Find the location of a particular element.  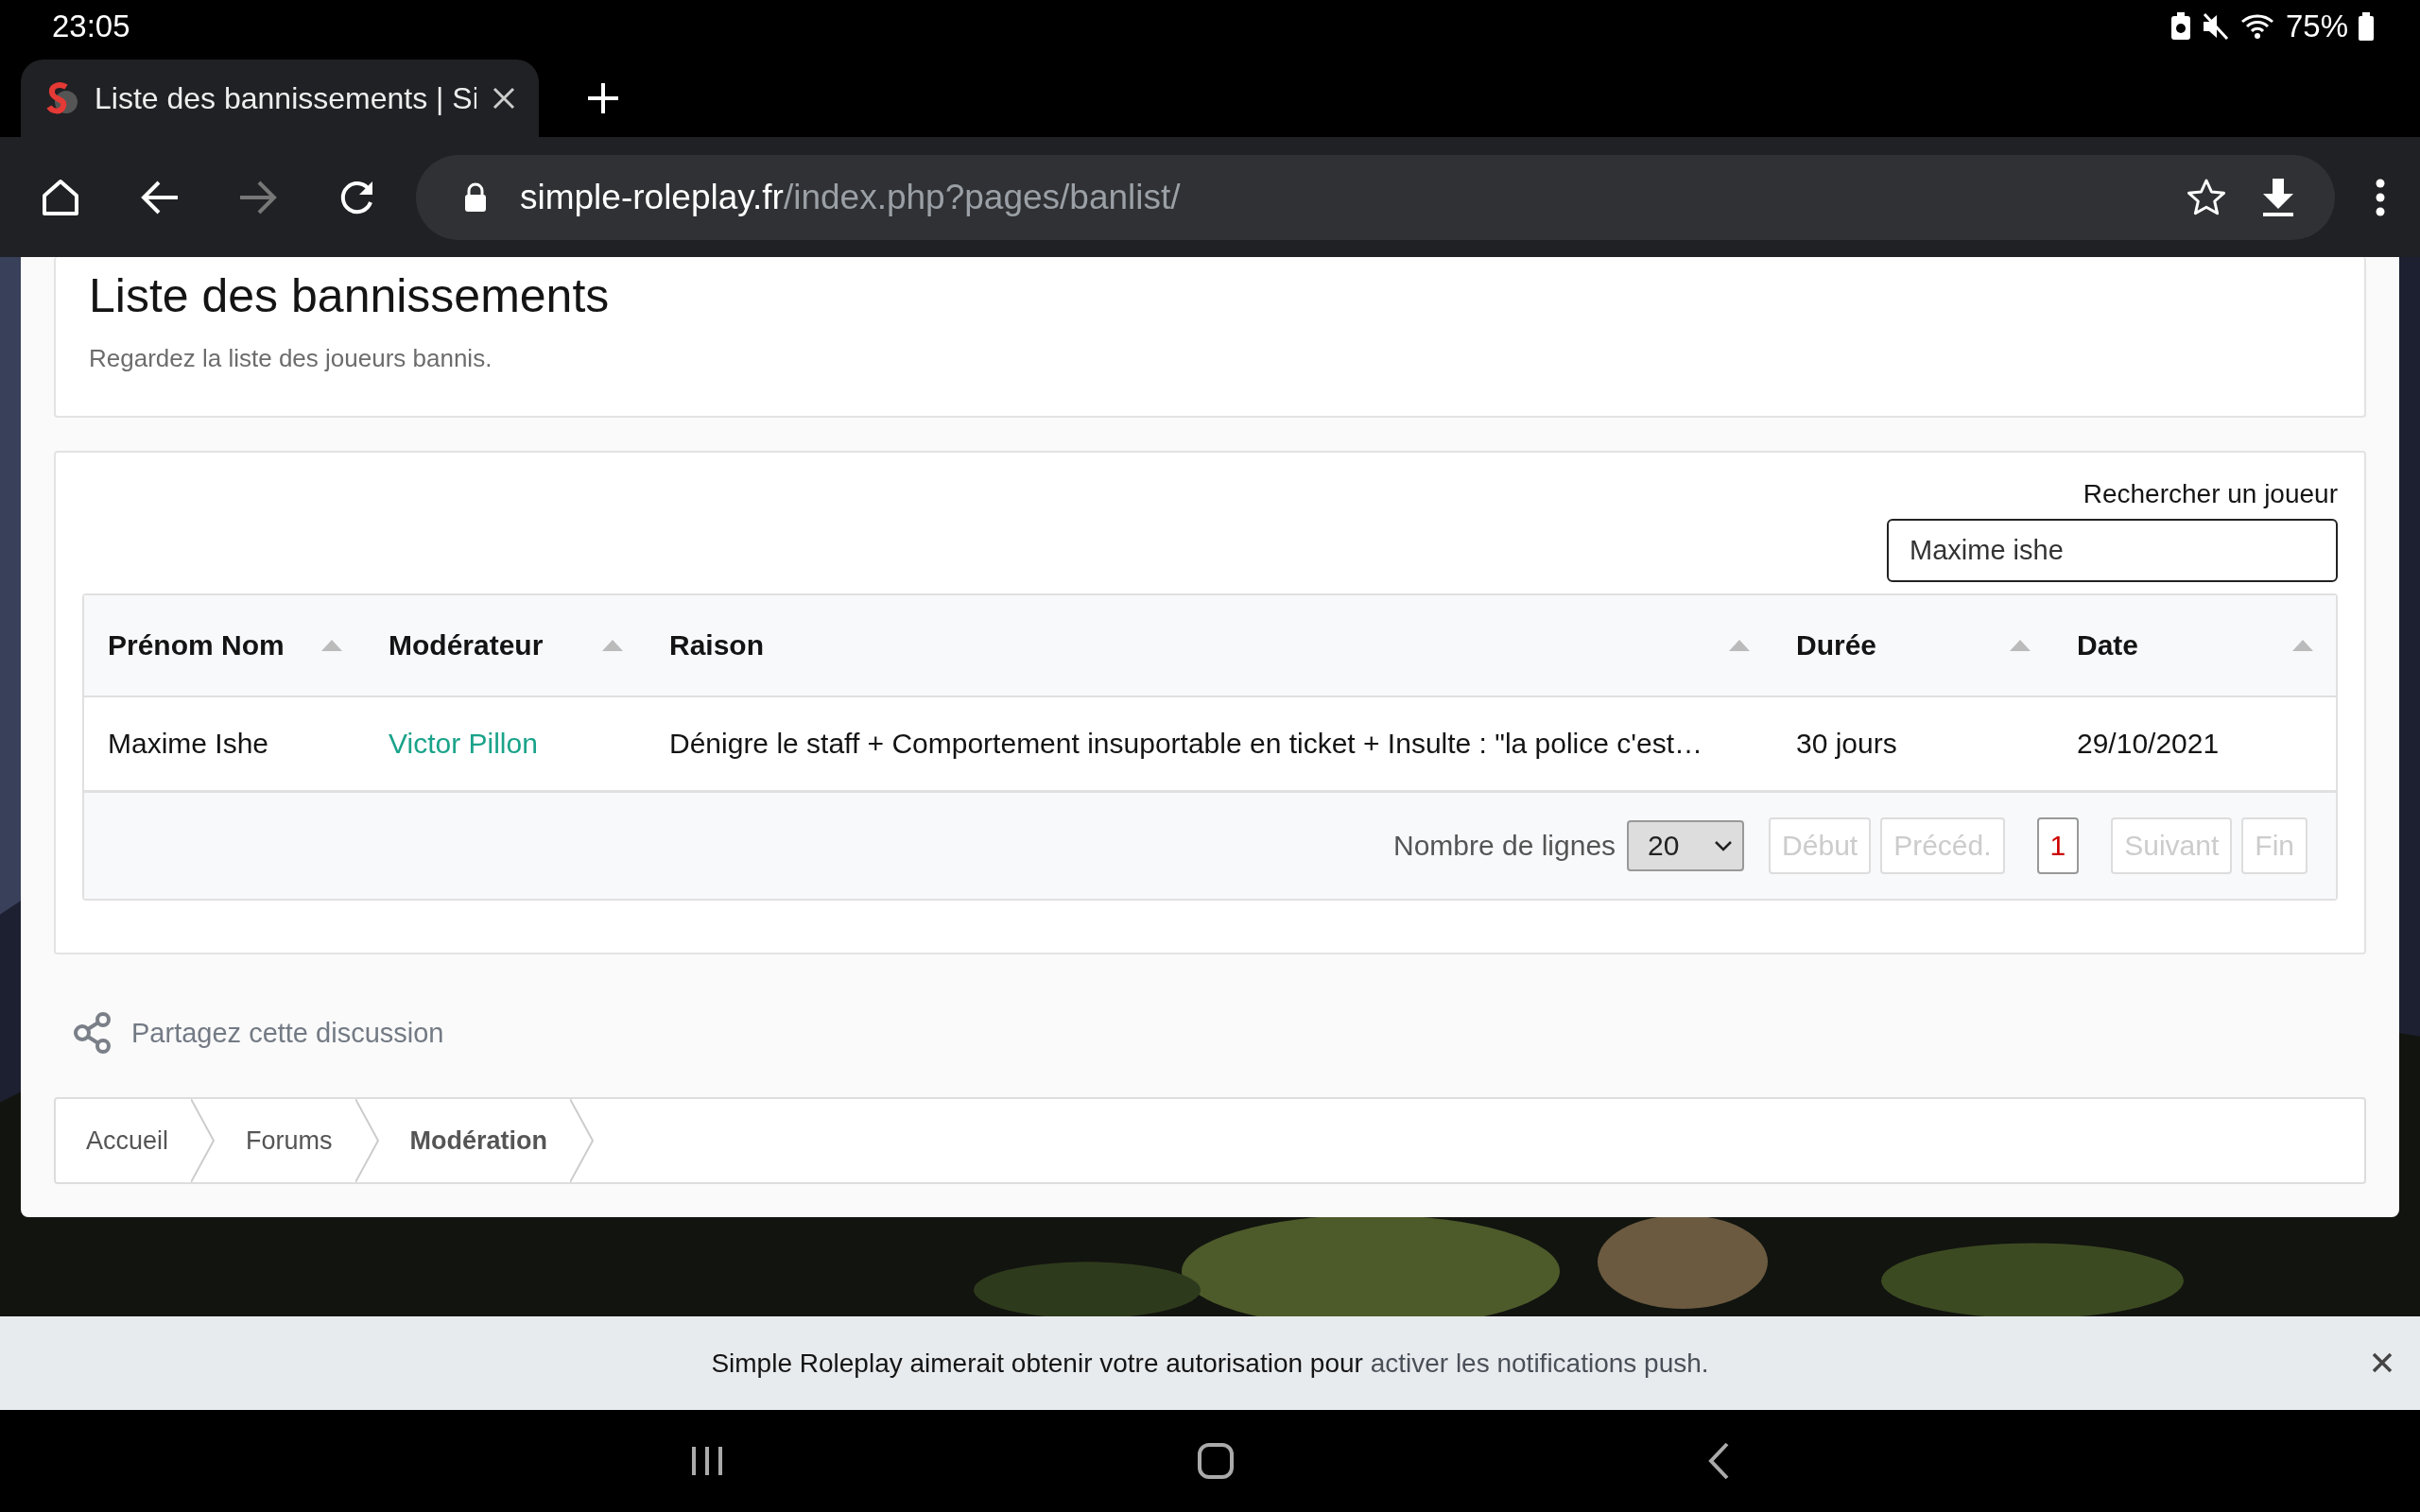

breadcrumb-link: Accueil is located at coordinates (124, 1140).